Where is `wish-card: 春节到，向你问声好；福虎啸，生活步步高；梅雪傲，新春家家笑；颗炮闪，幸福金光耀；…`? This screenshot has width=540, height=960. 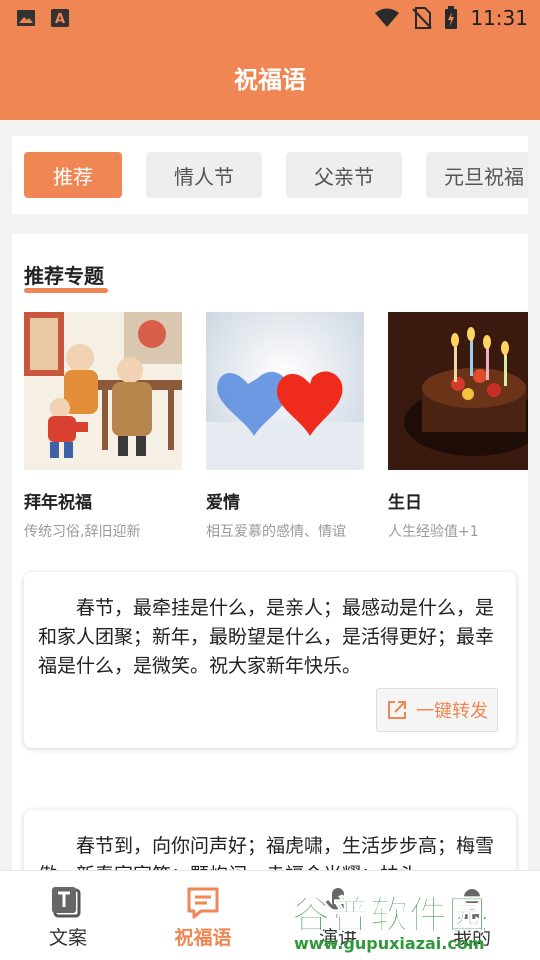
wish-card: 春节到，向你问声好；福虎啸，生活步步高；梅雪傲，新春家家笑；颗炮闪，幸福金光耀；… is located at coordinates (270, 842).